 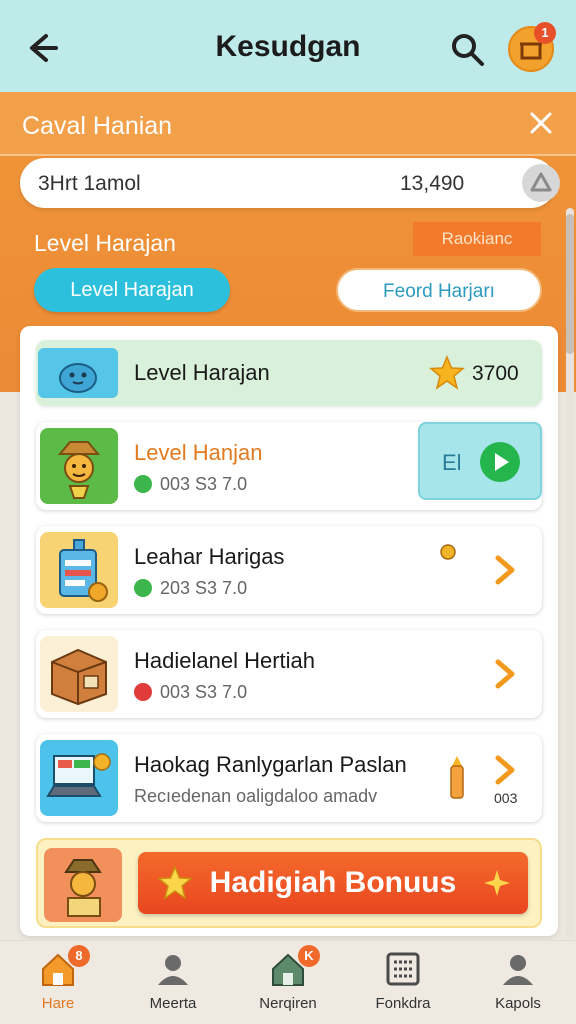 I want to click on bottle-thumbnail, so click(x=79, y=570).